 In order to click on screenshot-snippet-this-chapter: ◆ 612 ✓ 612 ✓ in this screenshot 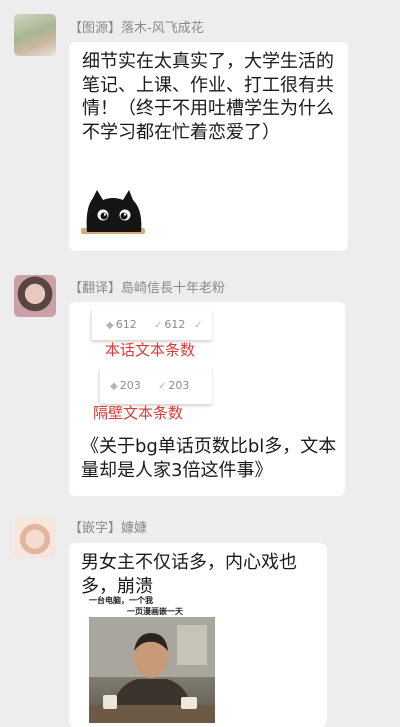, I will do `click(151, 325)`.